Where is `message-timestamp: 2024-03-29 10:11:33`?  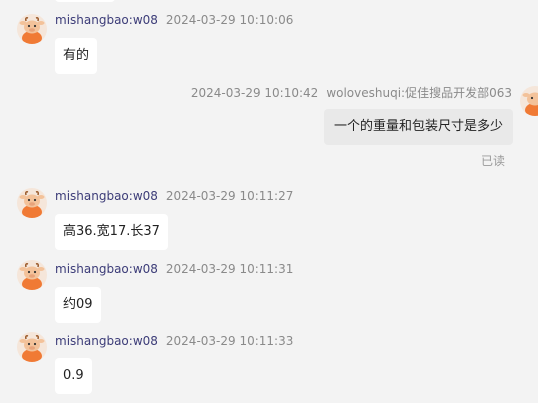
message-timestamp: 2024-03-29 10:11:33 is located at coordinates (229, 341).